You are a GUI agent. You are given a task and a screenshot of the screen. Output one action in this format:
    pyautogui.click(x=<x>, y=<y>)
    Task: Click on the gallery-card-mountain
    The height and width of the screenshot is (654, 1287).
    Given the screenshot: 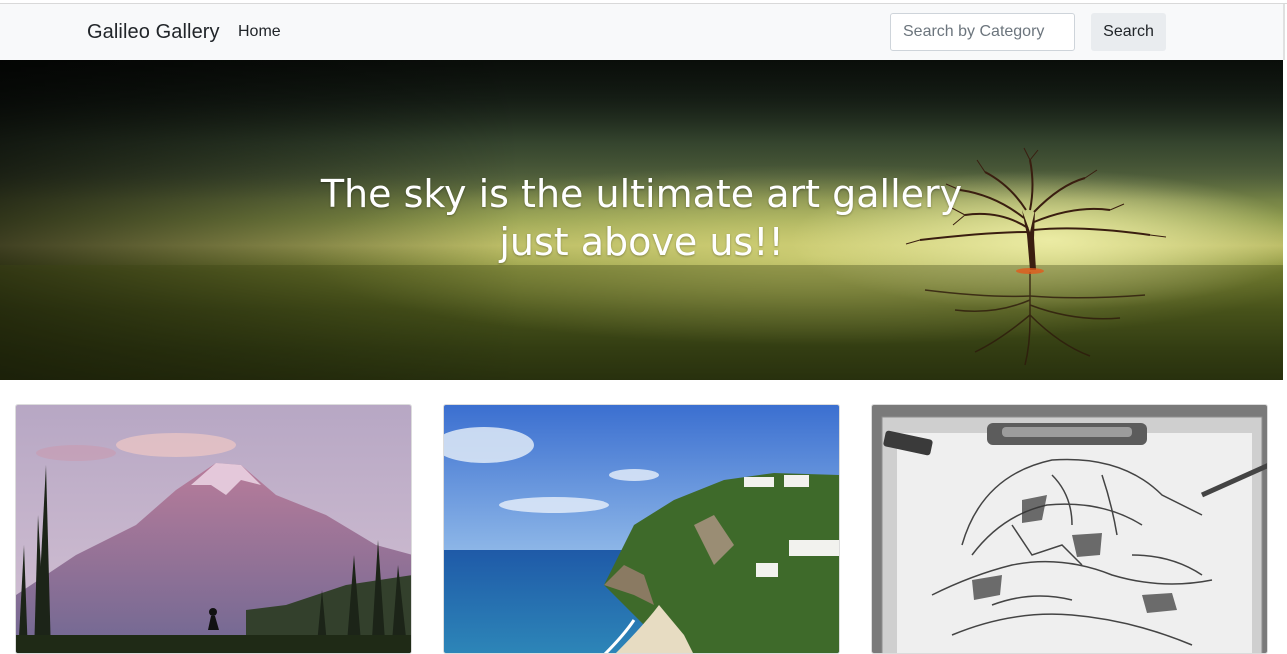 What is the action you would take?
    pyautogui.click(x=213, y=529)
    